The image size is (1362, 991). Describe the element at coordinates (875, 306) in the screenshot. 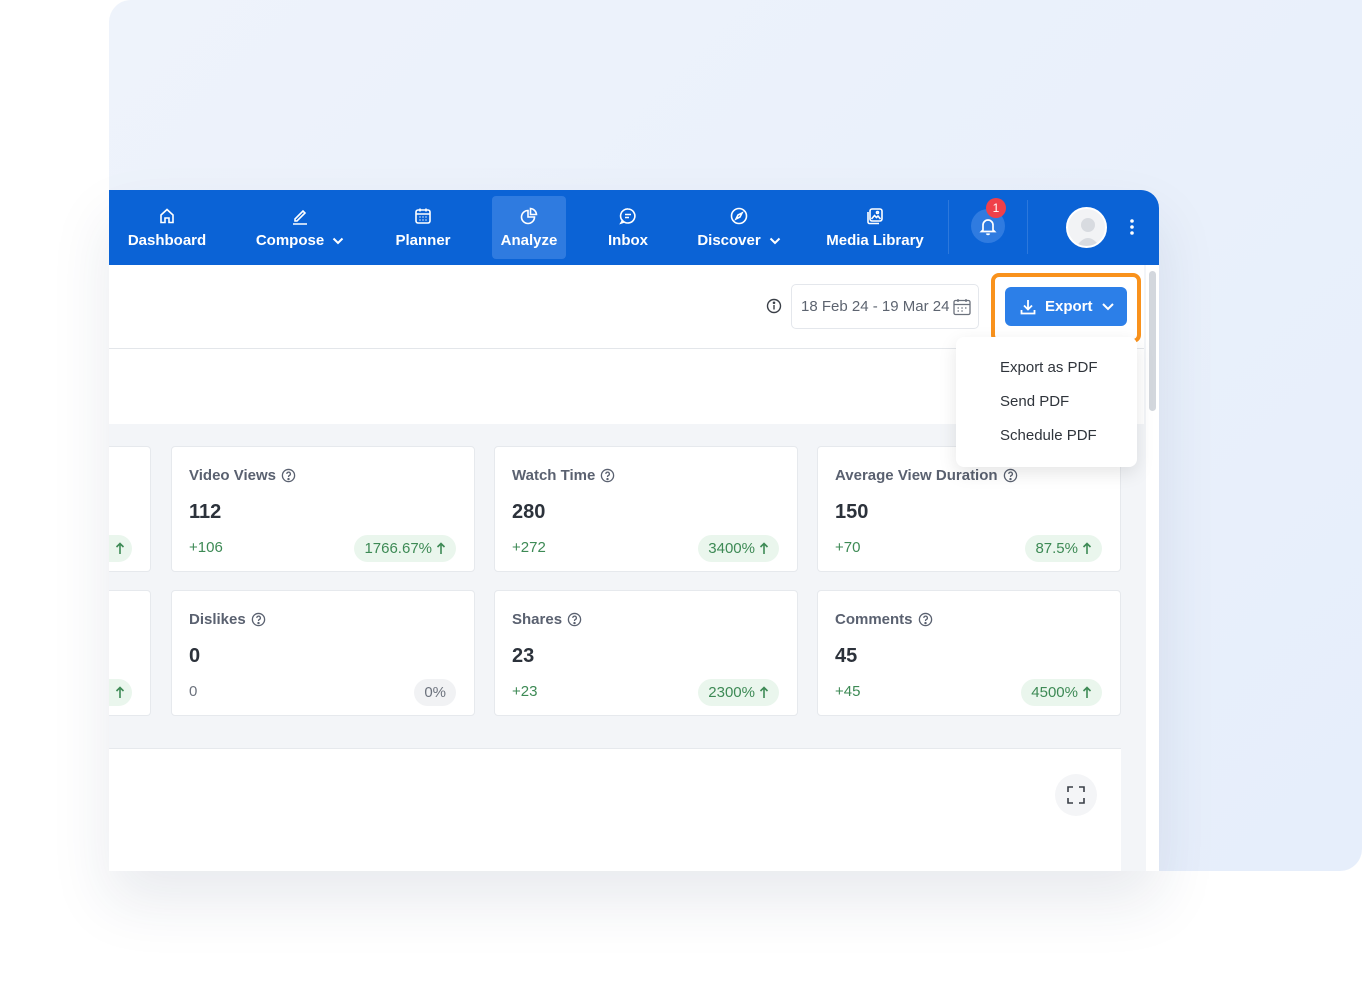

I see `date-range-text: 18 Feb 24 - 19 Mar 24` at that location.